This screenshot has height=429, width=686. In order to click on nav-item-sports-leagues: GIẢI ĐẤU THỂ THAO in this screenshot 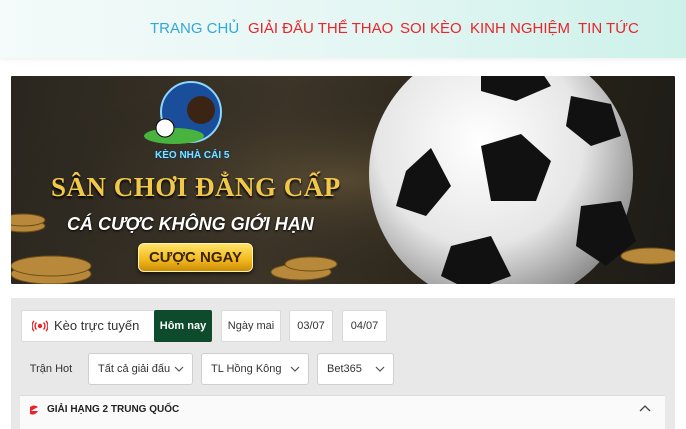, I will do `click(320, 29)`.